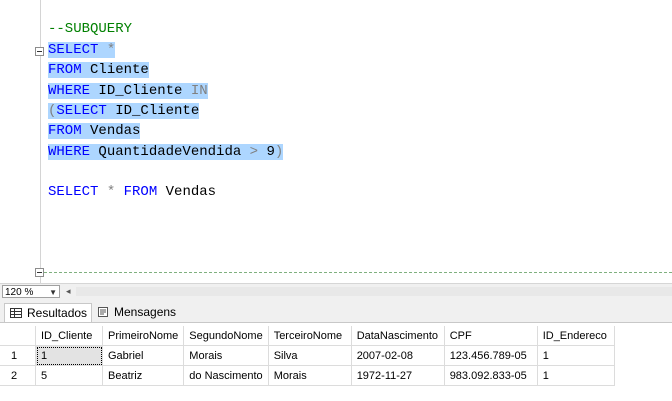  Describe the element at coordinates (397, 336) in the screenshot. I see `column-header: DataNascimento` at that location.